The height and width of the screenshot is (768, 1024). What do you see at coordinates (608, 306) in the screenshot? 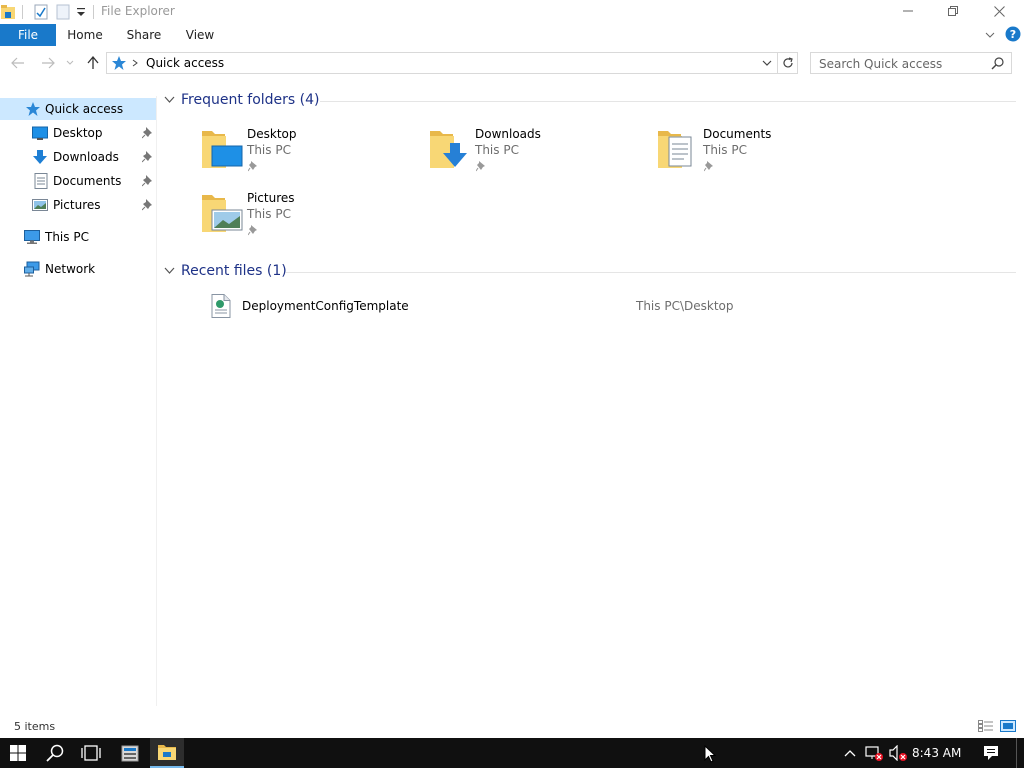
I see `recent-file-row: DeploymentConfigTemplate This PC\Desktop` at bounding box center [608, 306].